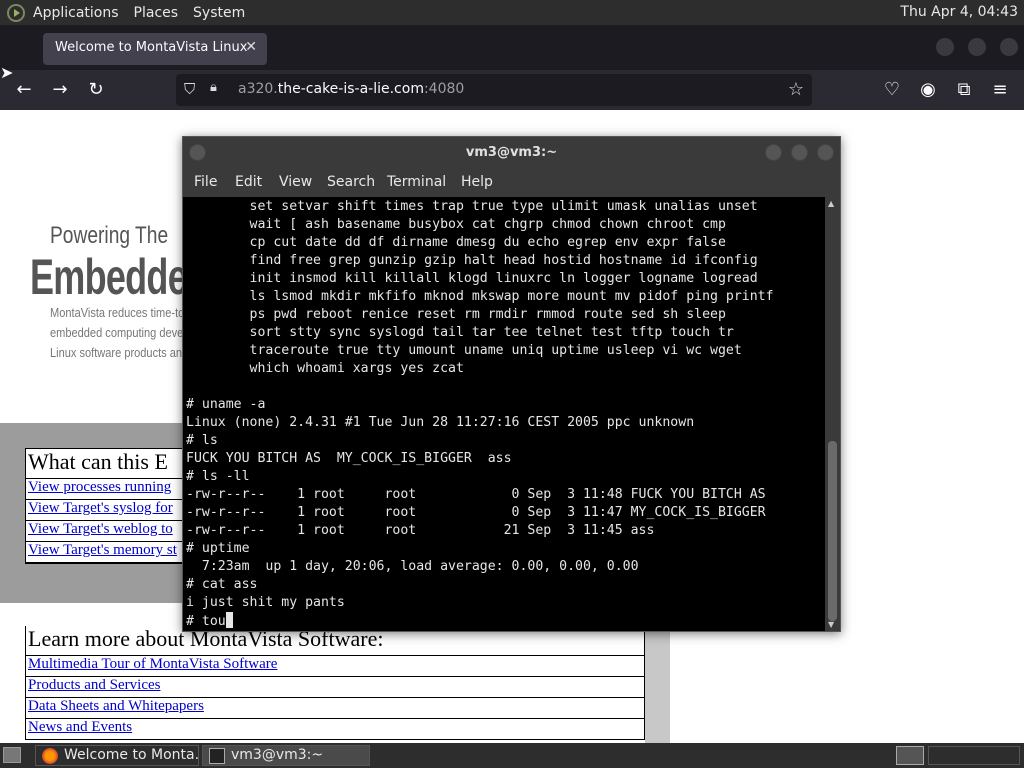 This screenshot has width=1024, height=768. Describe the element at coordinates (964, 90) in the screenshot. I see `extensions-icon: ⧉` at that location.